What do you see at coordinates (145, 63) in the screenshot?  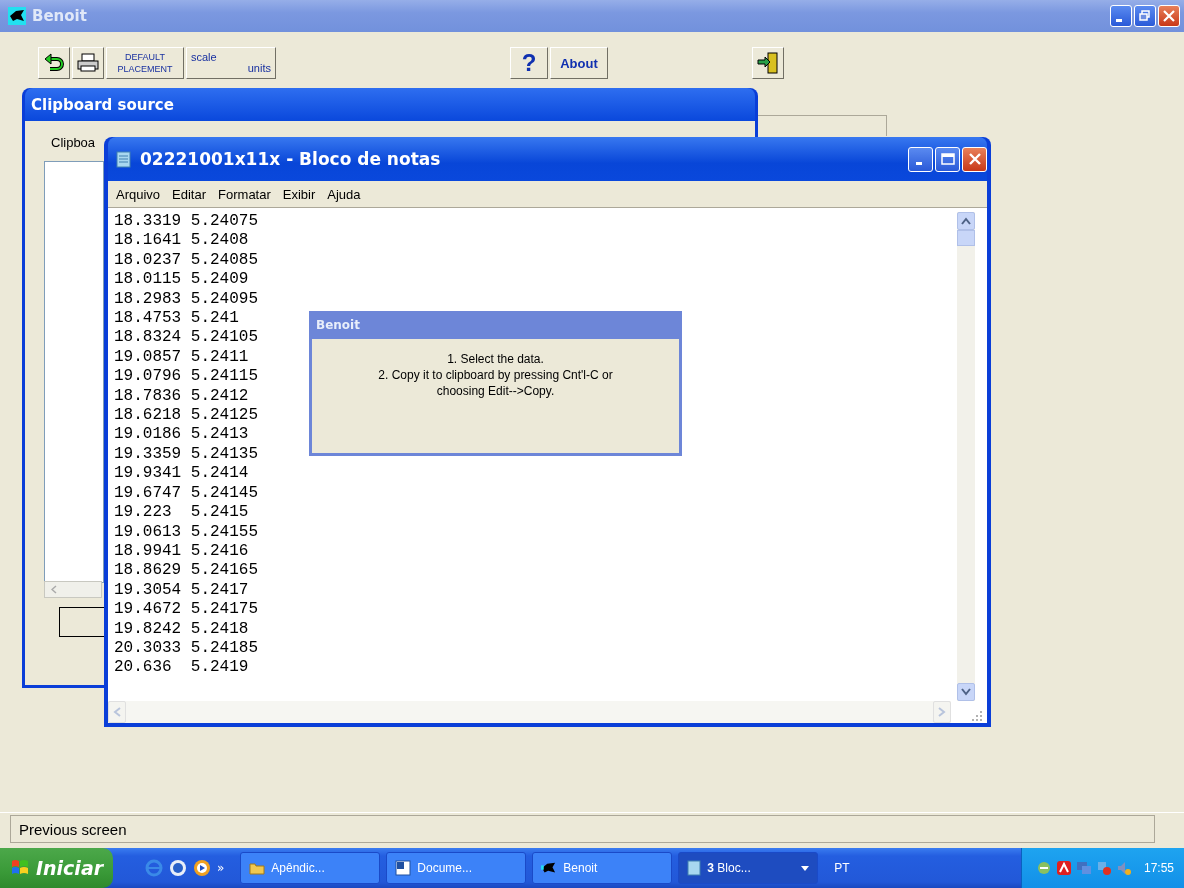 I see `default-placement-button: DEFAULT PLACEMENT` at bounding box center [145, 63].